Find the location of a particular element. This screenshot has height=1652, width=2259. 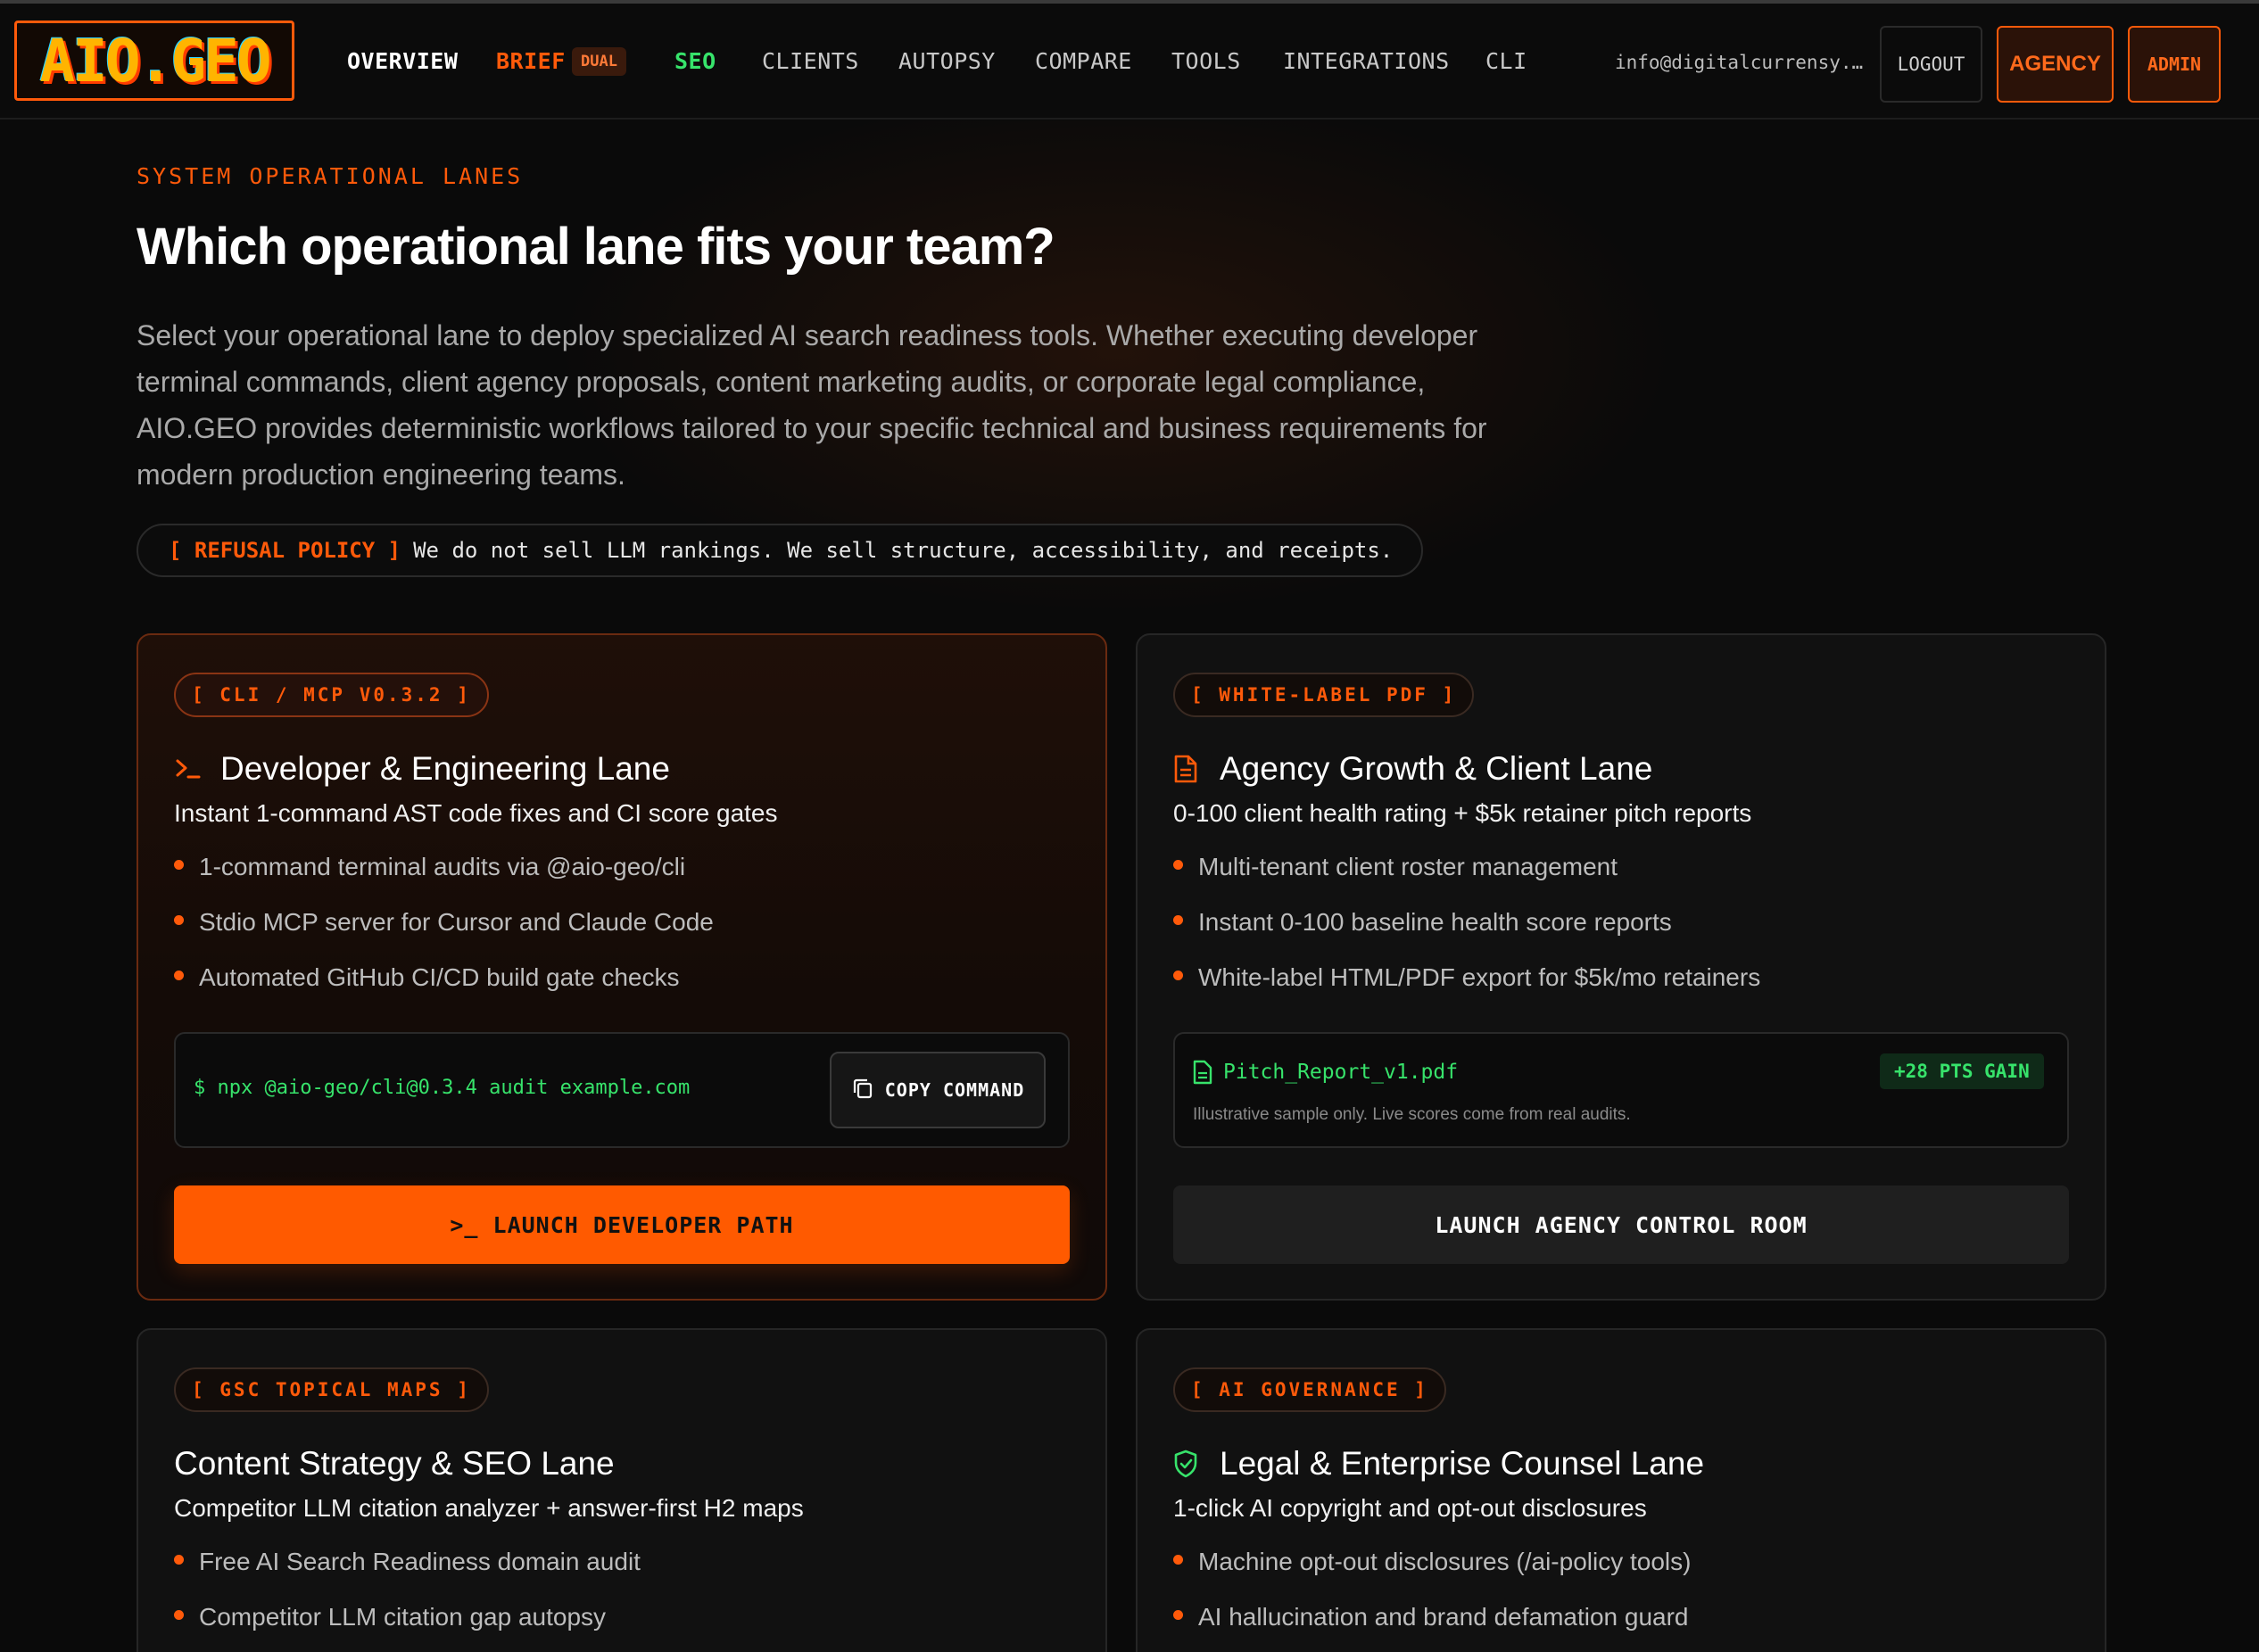

card-title: Content Strategy & SEO Lane is located at coordinates (394, 1463).